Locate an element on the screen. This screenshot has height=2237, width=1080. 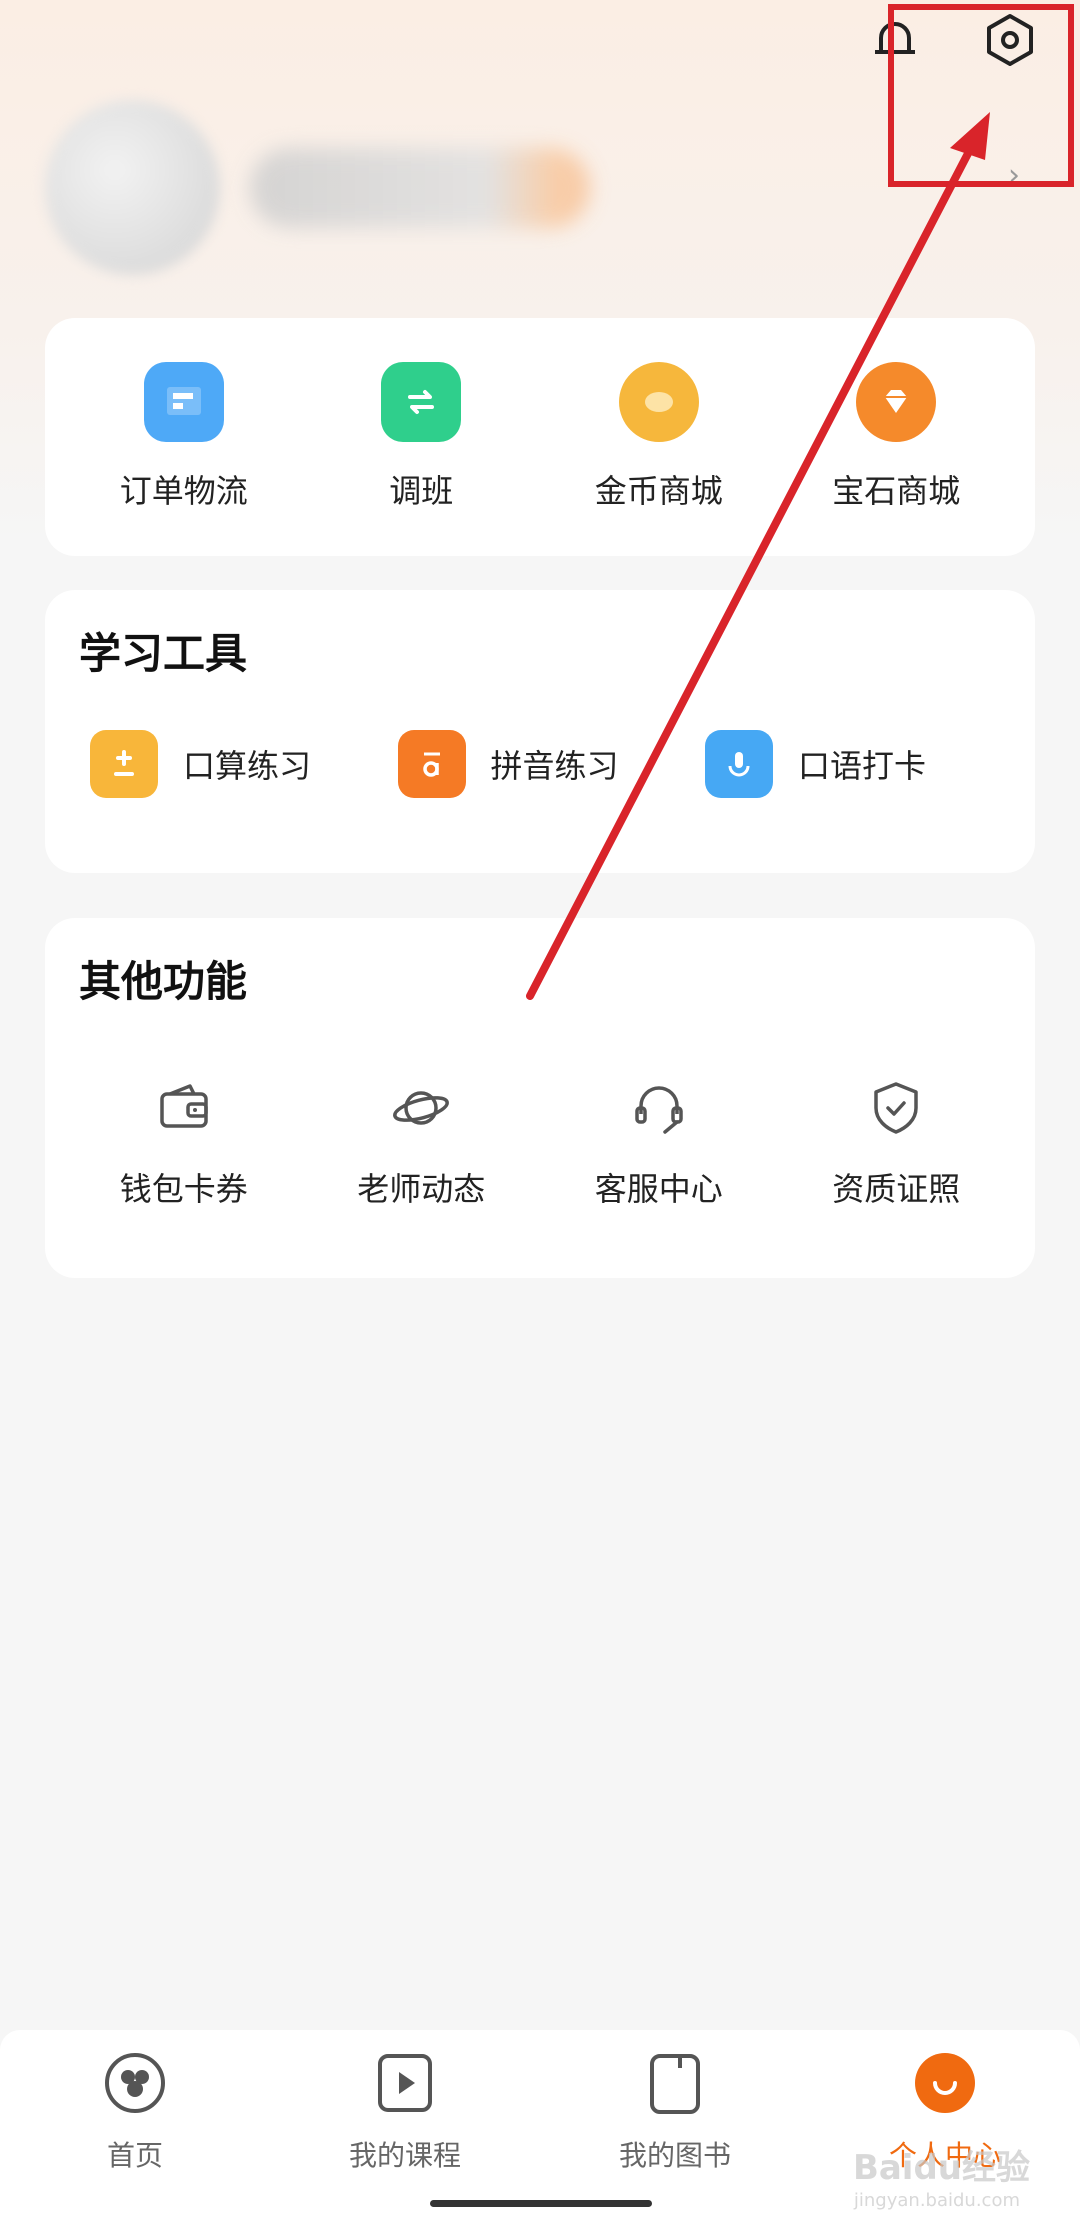
tab-label: 我的图书 is located at coordinates (674, 2155).